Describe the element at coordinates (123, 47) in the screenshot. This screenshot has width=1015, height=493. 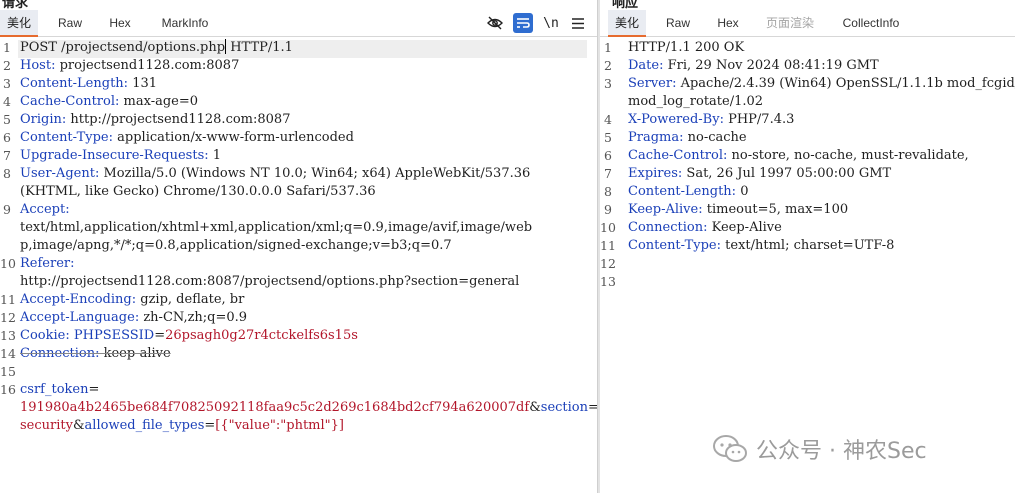
I see `request-line-text: POST /projectsend/options.php` at that location.